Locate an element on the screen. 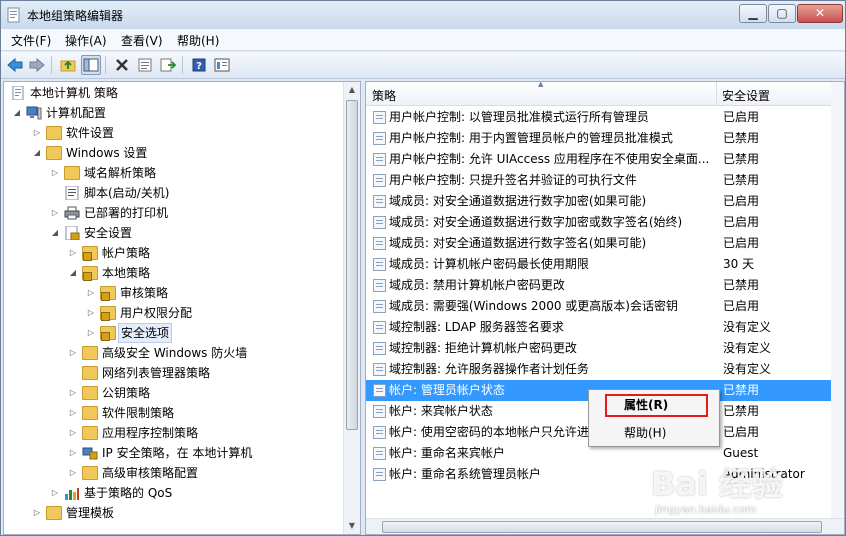 The image size is (846, 536). tree-label-selected: 安全选项 is located at coordinates (145, 333).